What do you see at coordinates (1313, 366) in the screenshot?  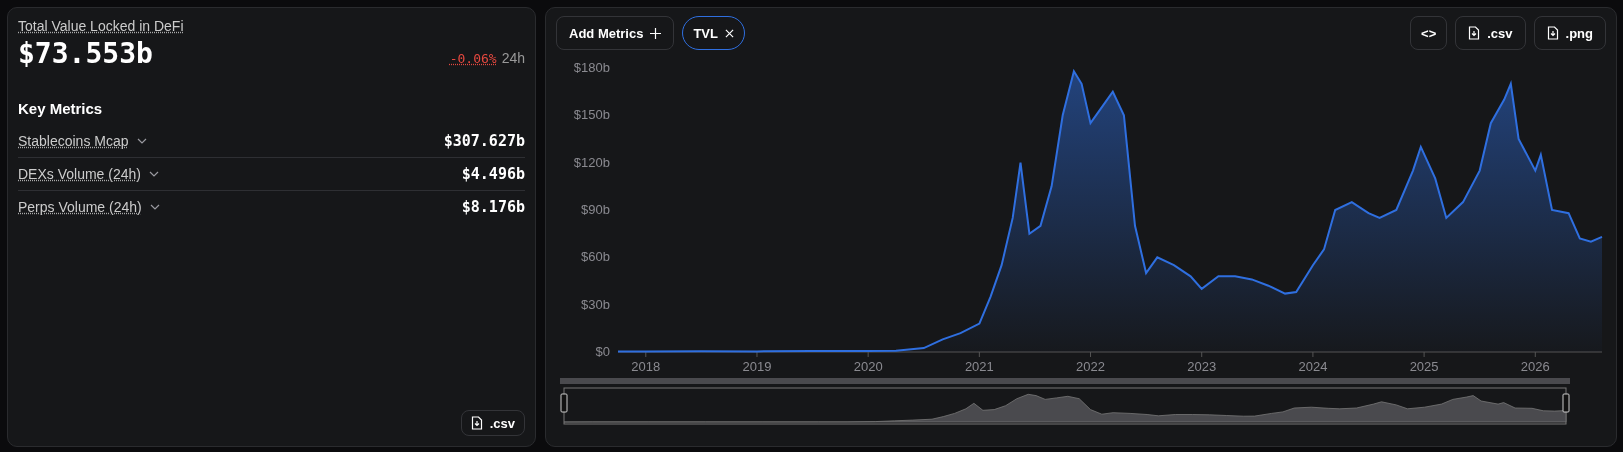 I see `x-tick-label: 2024` at bounding box center [1313, 366].